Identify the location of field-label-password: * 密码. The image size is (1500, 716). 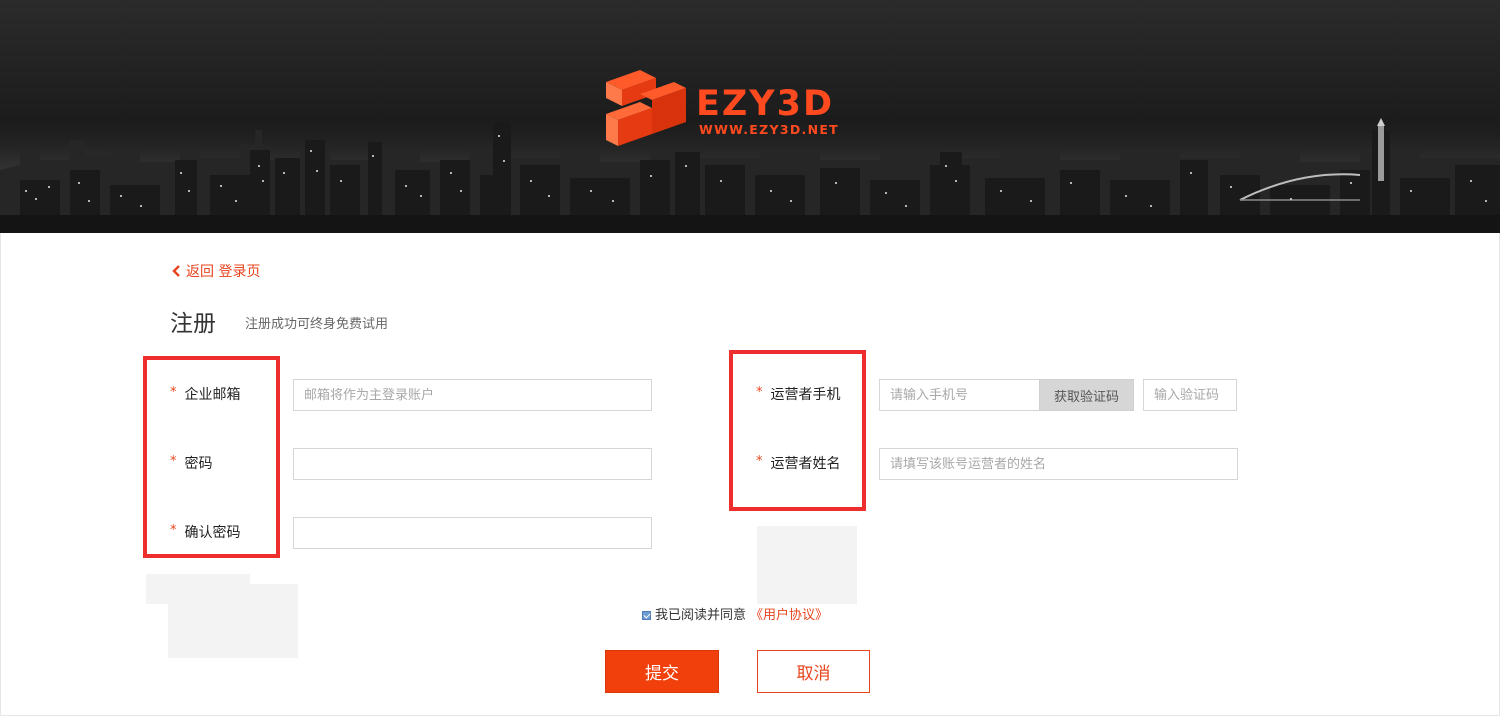
(191, 463).